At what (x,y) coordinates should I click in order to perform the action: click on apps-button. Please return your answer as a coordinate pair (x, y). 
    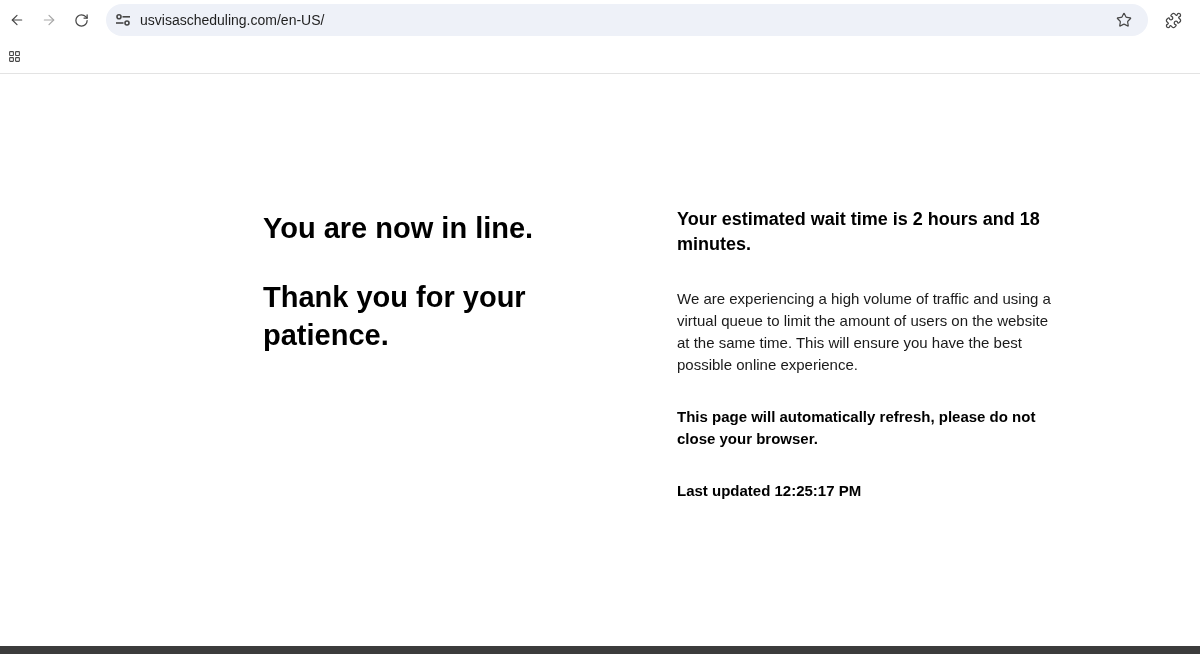
    Looking at the image, I should click on (14, 56).